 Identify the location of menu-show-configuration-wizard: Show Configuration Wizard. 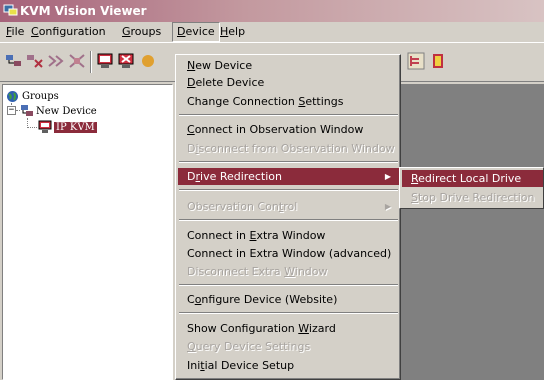
(288, 328).